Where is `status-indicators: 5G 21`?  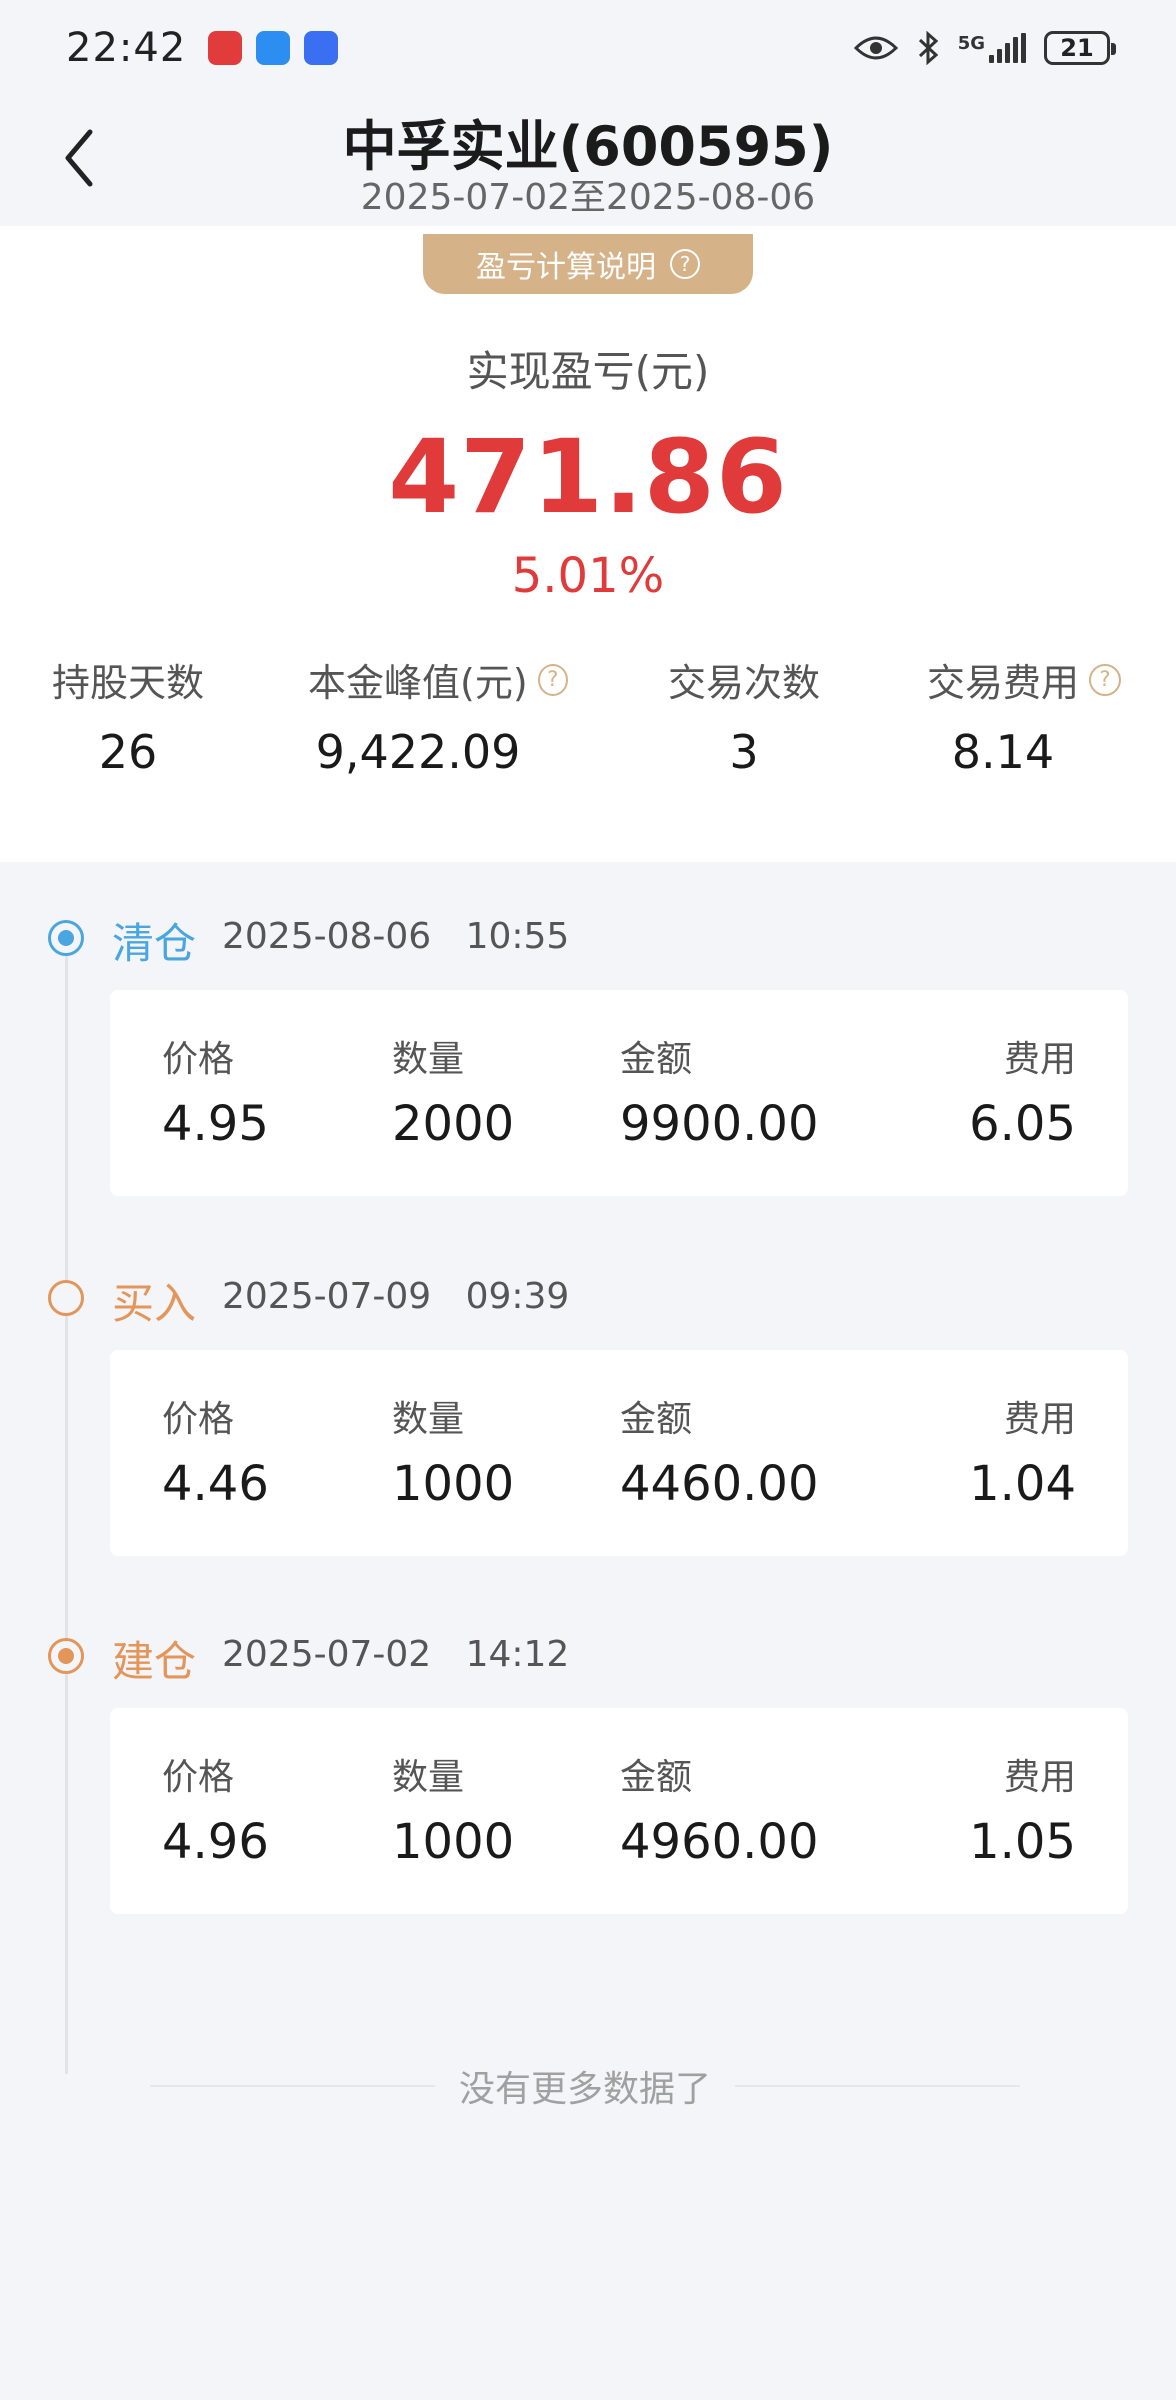
status-indicators: 5G 21 is located at coordinates (984, 48).